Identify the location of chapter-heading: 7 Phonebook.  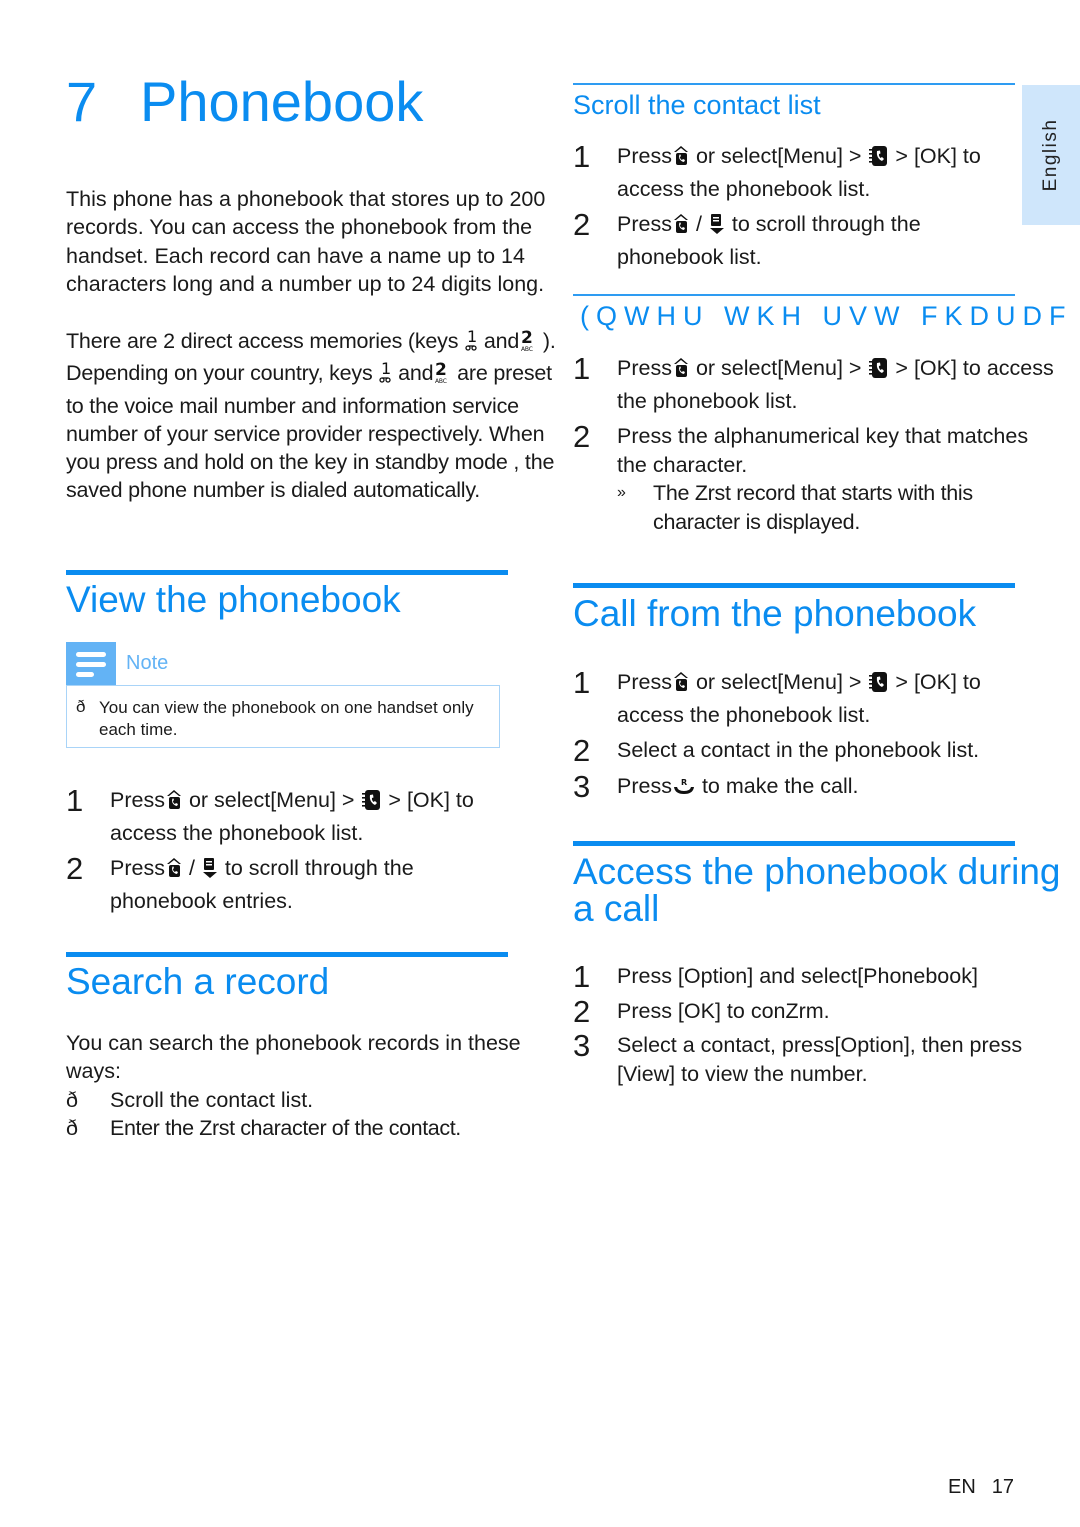
(244, 102).